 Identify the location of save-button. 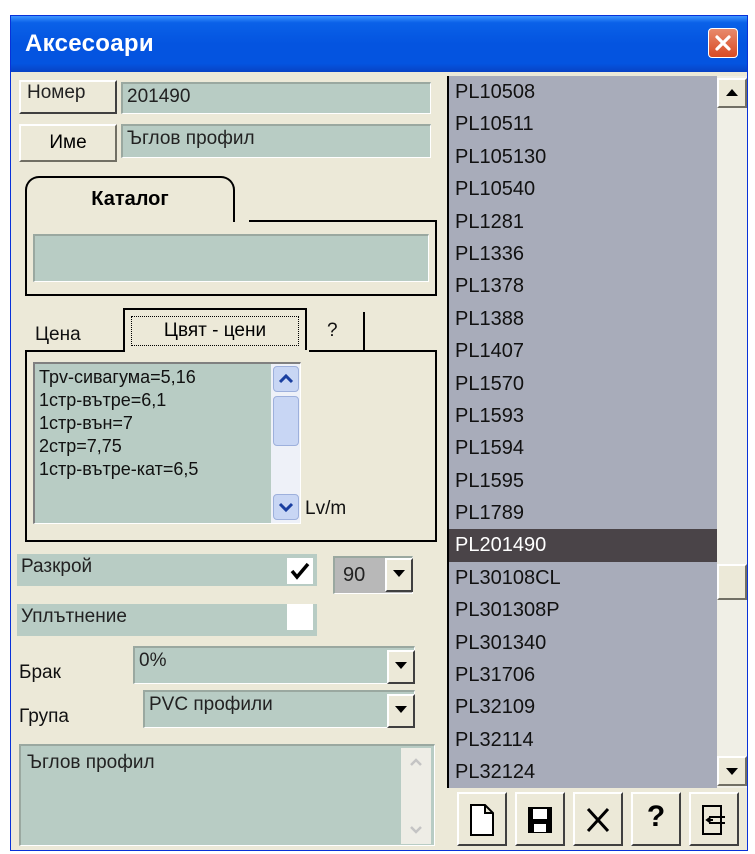
(540, 819).